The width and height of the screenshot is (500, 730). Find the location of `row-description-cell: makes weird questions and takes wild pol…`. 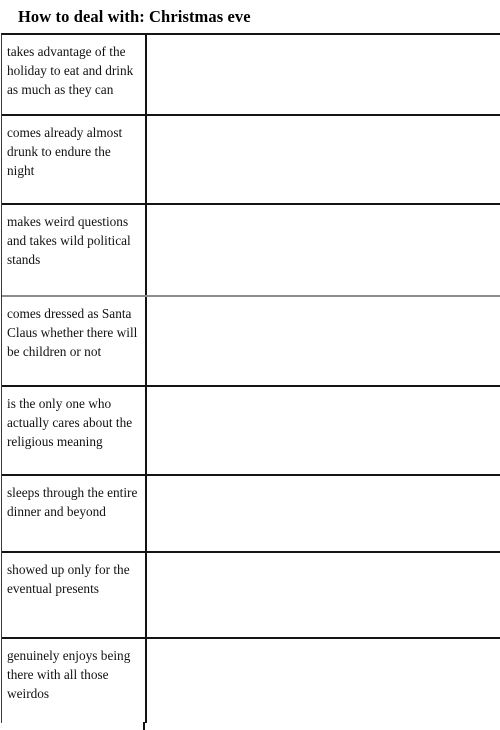

row-description-cell: makes weird questions and takes wild pol… is located at coordinates (69, 241).